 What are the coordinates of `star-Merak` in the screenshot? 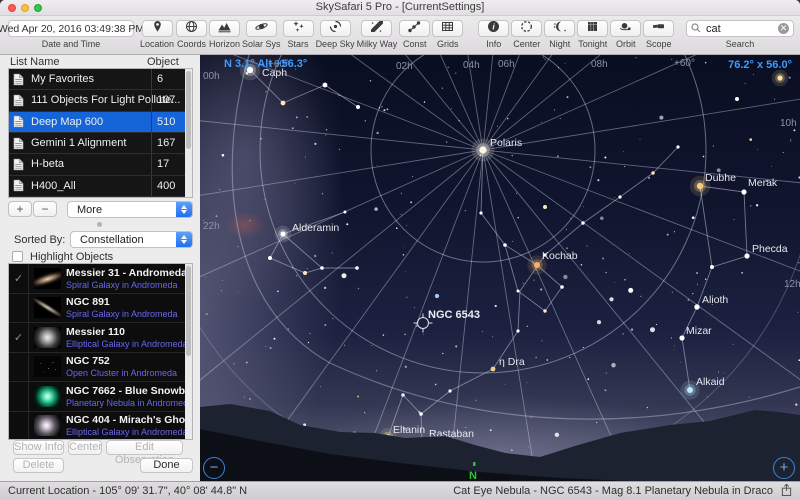 It's located at (744, 192).